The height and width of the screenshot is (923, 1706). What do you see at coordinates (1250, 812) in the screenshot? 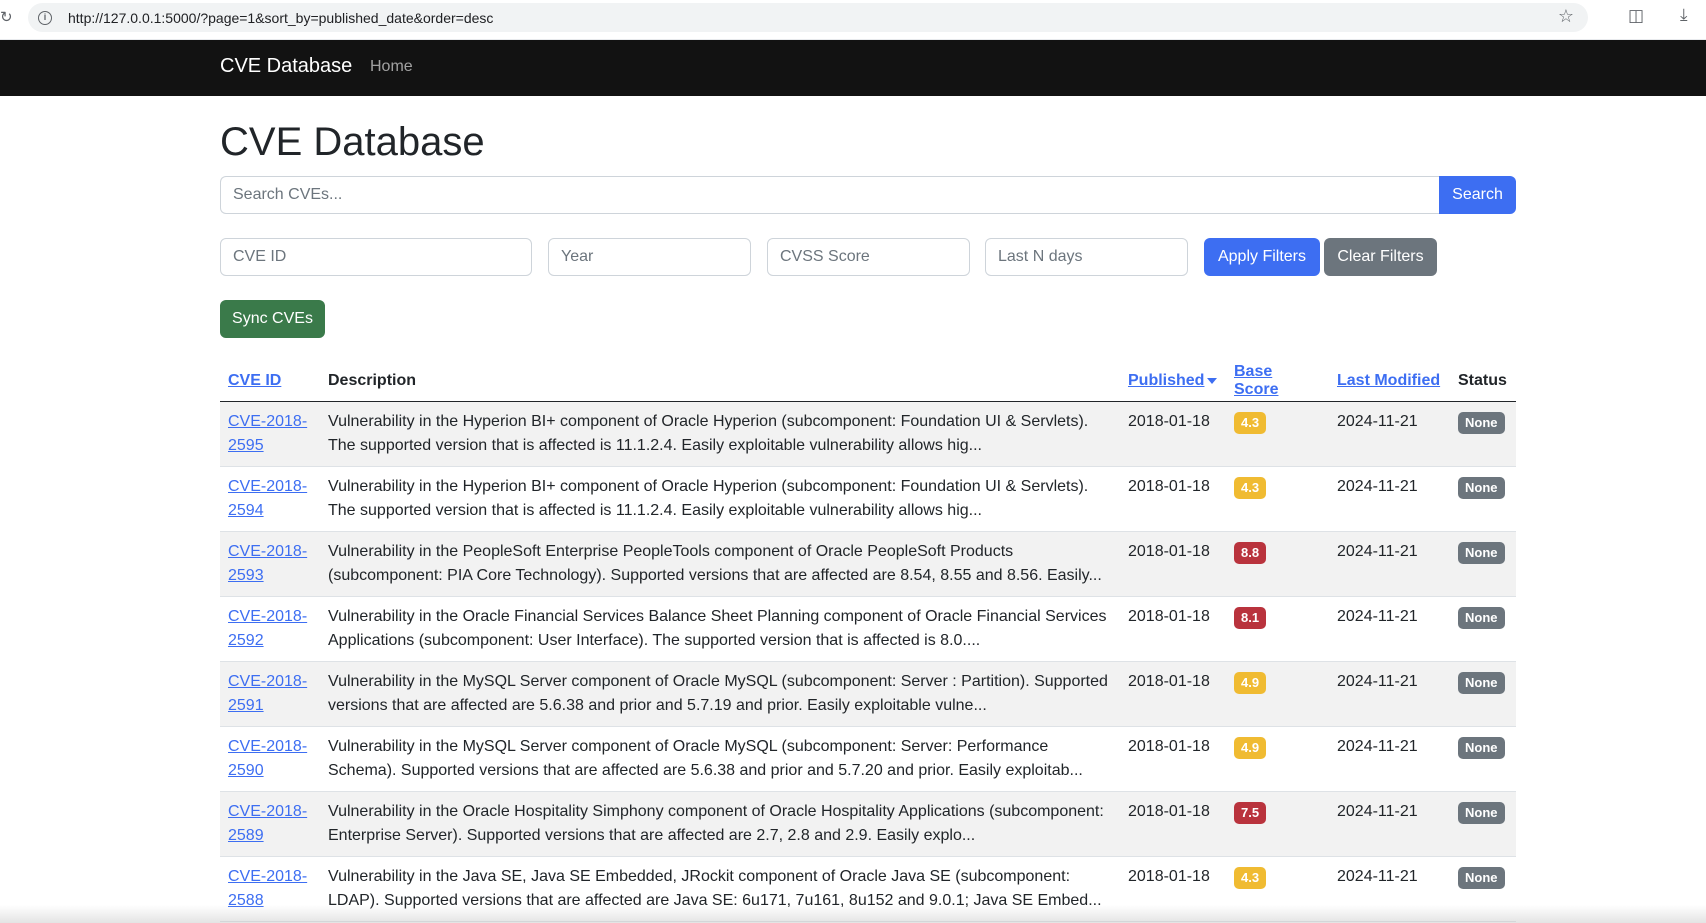
I see `score-badge: 7.5` at bounding box center [1250, 812].